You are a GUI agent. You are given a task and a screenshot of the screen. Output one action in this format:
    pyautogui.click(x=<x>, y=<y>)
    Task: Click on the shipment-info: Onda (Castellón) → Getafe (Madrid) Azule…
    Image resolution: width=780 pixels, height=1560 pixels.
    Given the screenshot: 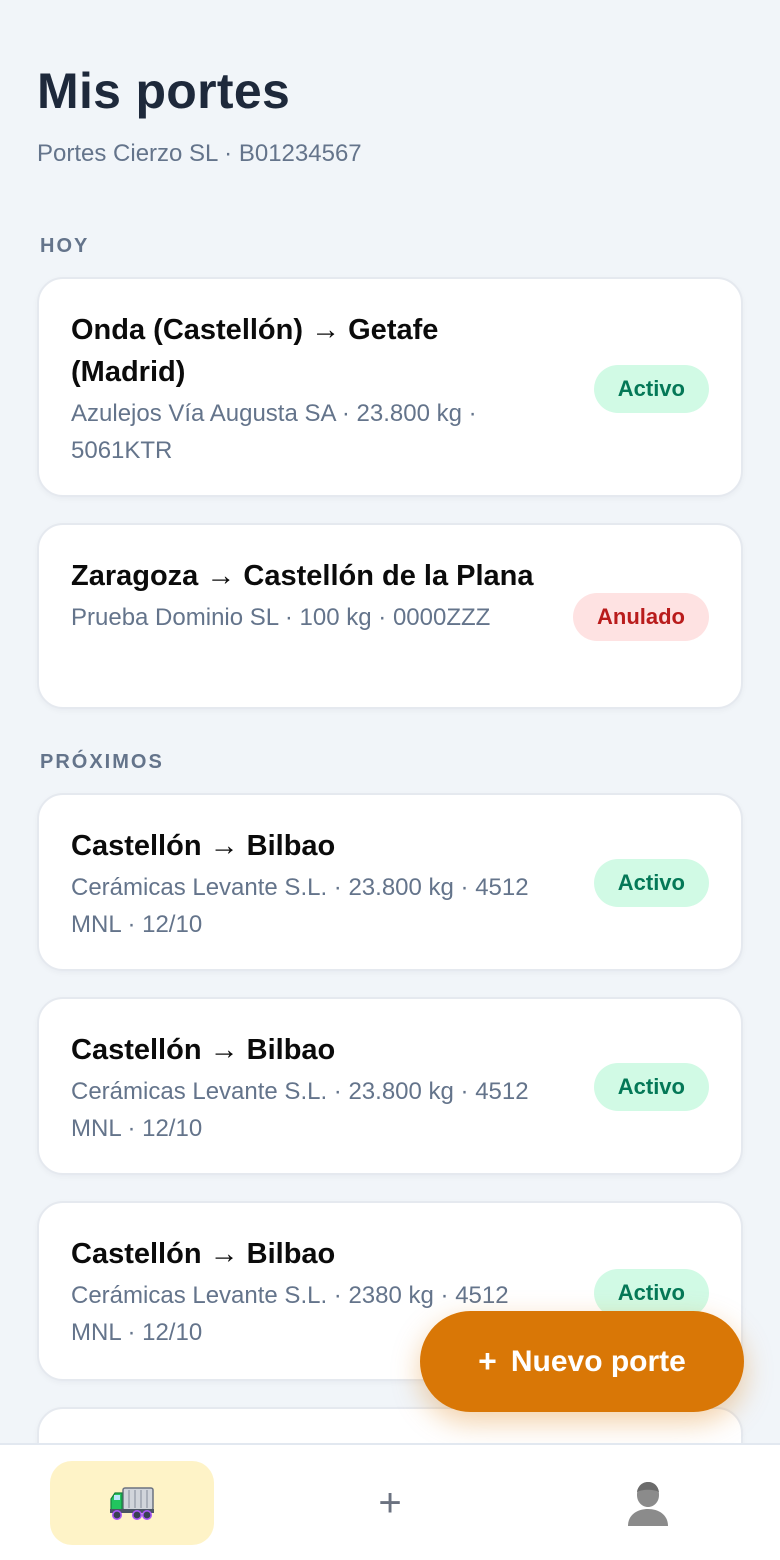 What is the action you would take?
    pyautogui.click(x=306, y=389)
    